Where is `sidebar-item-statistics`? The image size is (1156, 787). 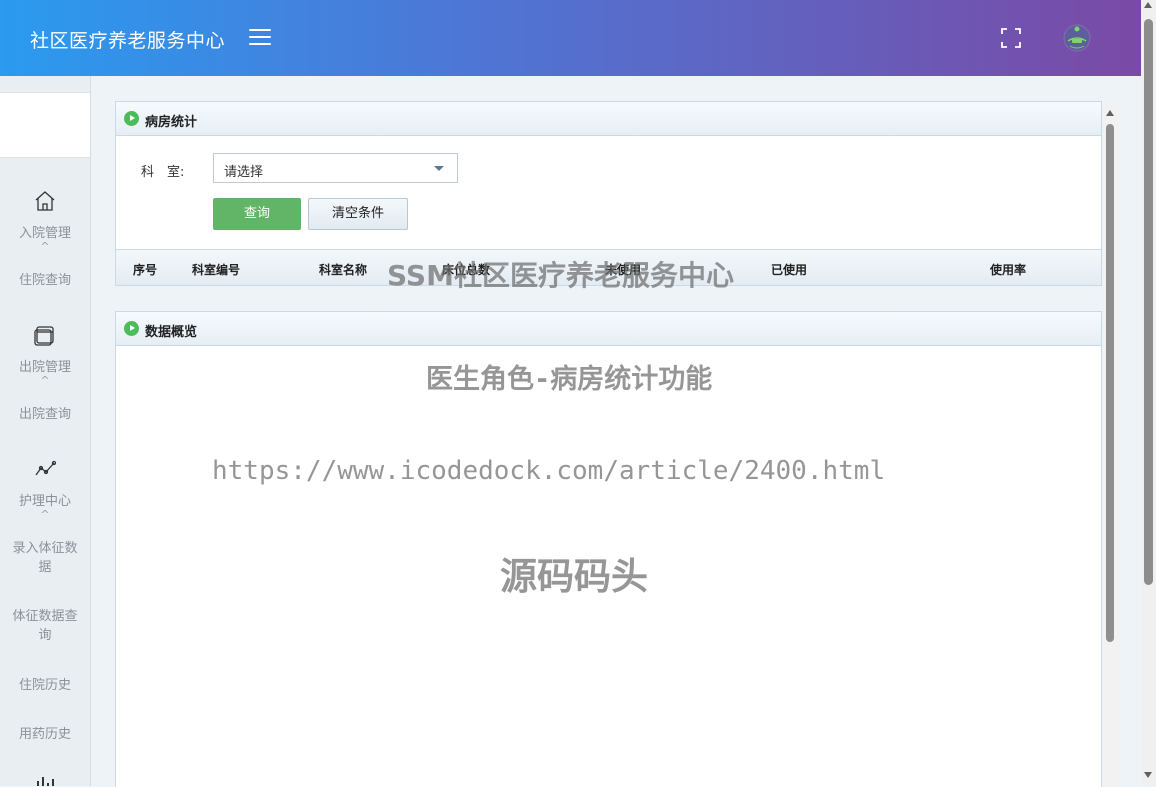 sidebar-item-statistics is located at coordinates (45, 779).